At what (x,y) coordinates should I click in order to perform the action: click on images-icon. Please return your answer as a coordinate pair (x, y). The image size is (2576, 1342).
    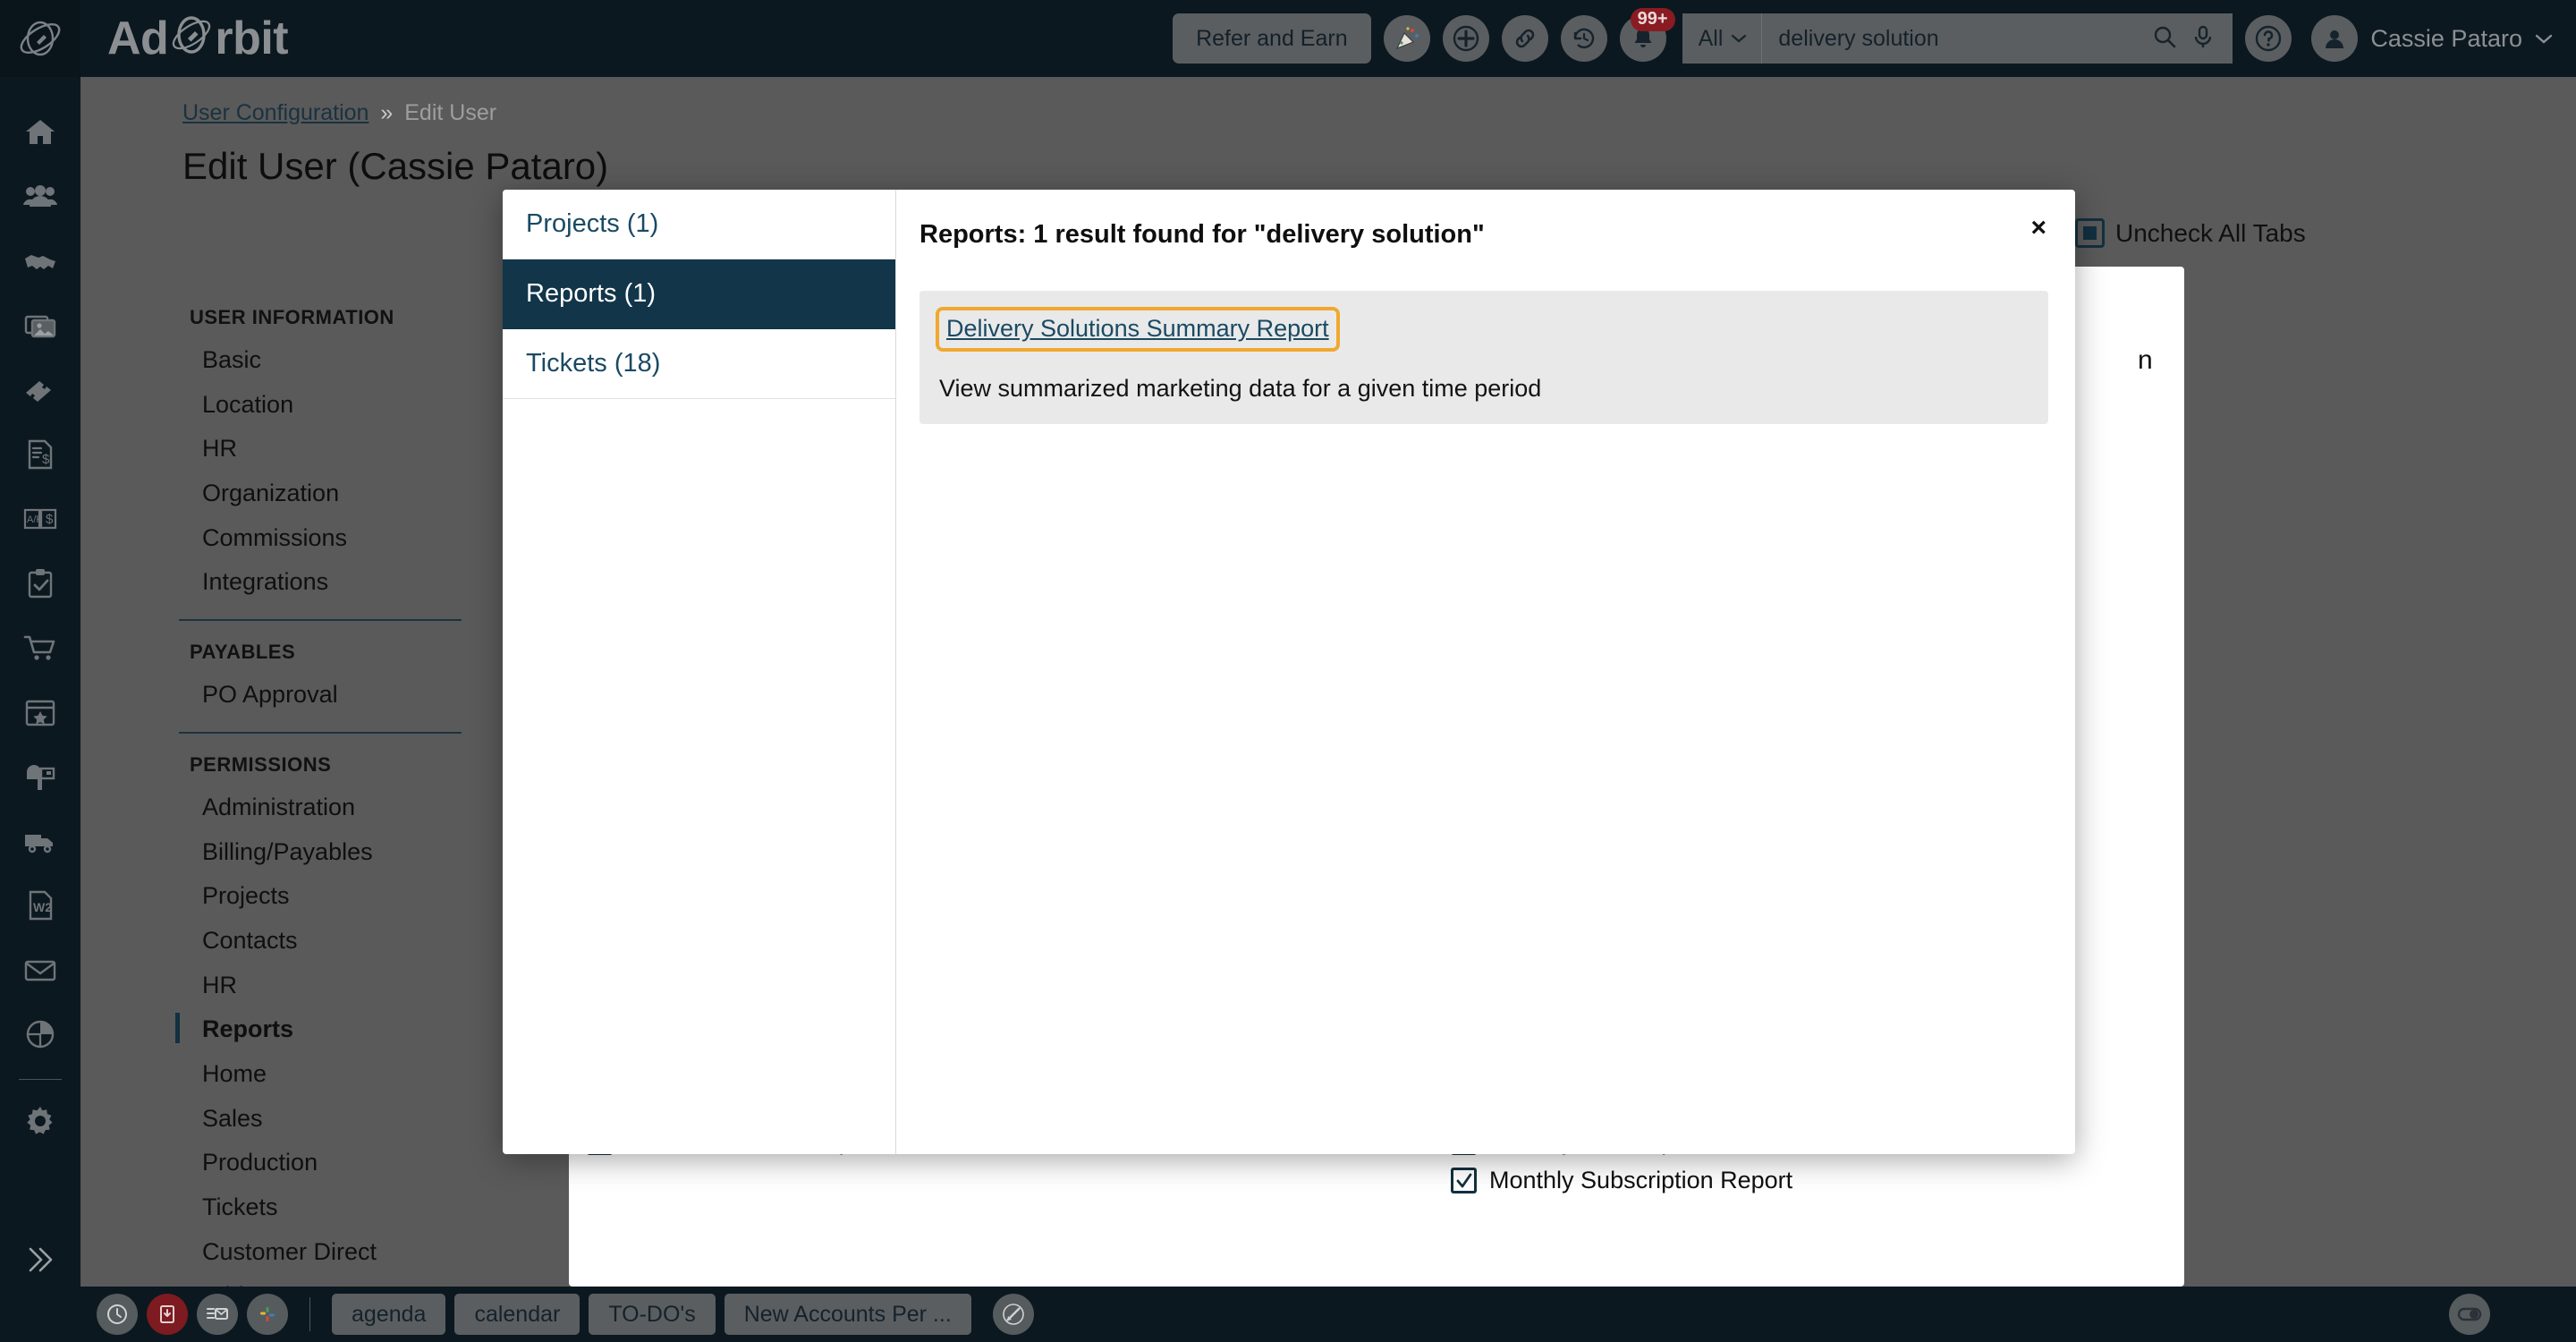
    Looking at the image, I should click on (40, 326).